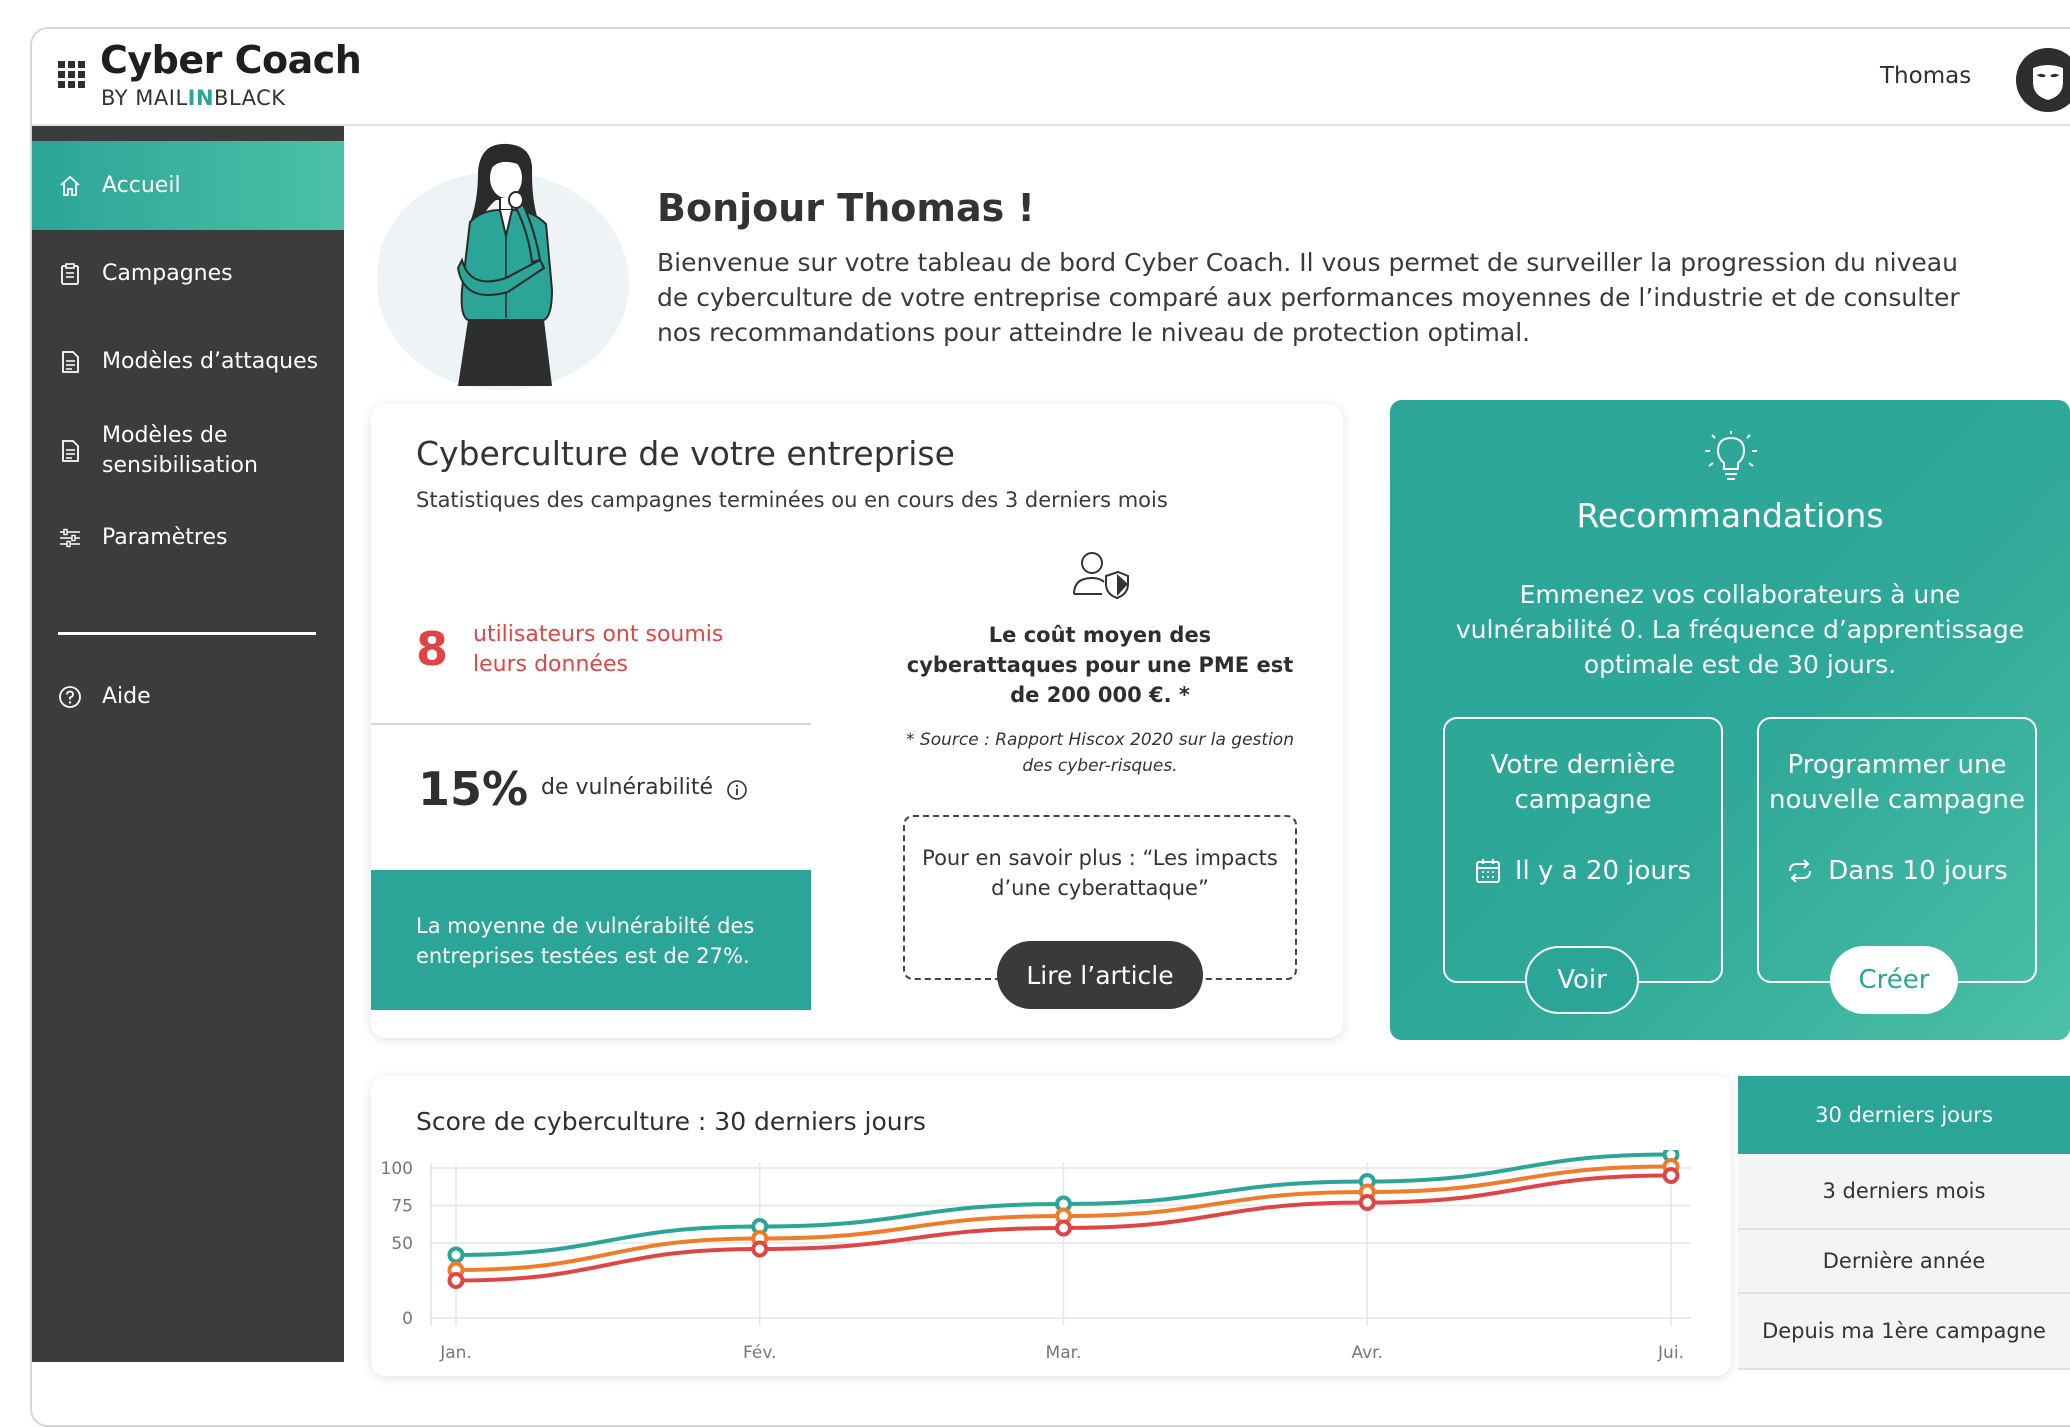 This screenshot has height=1427, width=2070. Describe the element at coordinates (402, 1244) in the screenshot. I see `y-tick-label: 50` at that location.